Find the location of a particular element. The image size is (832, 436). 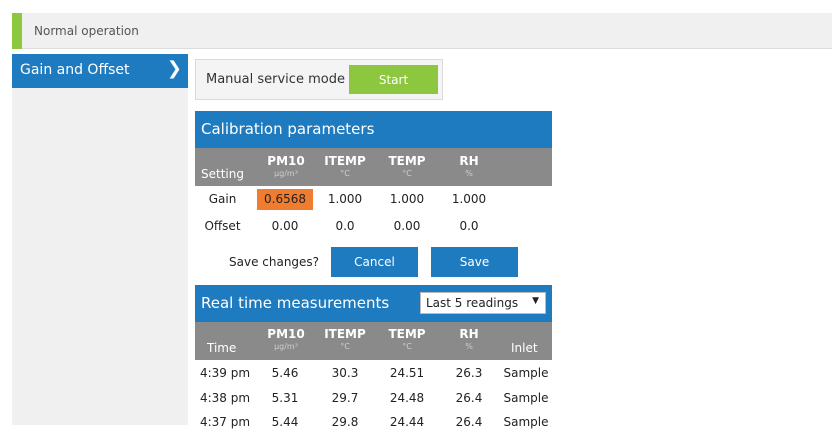

calibration-header: Calibration parameters is located at coordinates (373, 129).